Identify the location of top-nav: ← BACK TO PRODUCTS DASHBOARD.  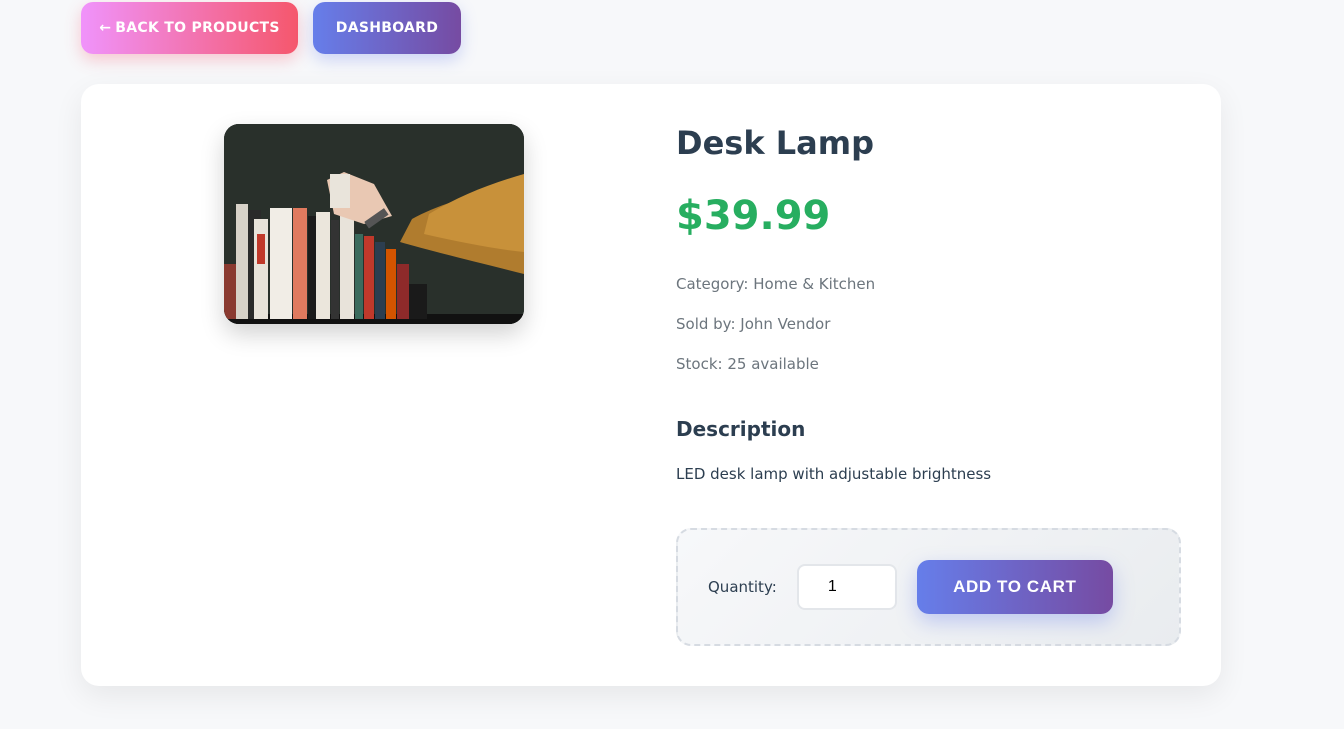
(271, 28).